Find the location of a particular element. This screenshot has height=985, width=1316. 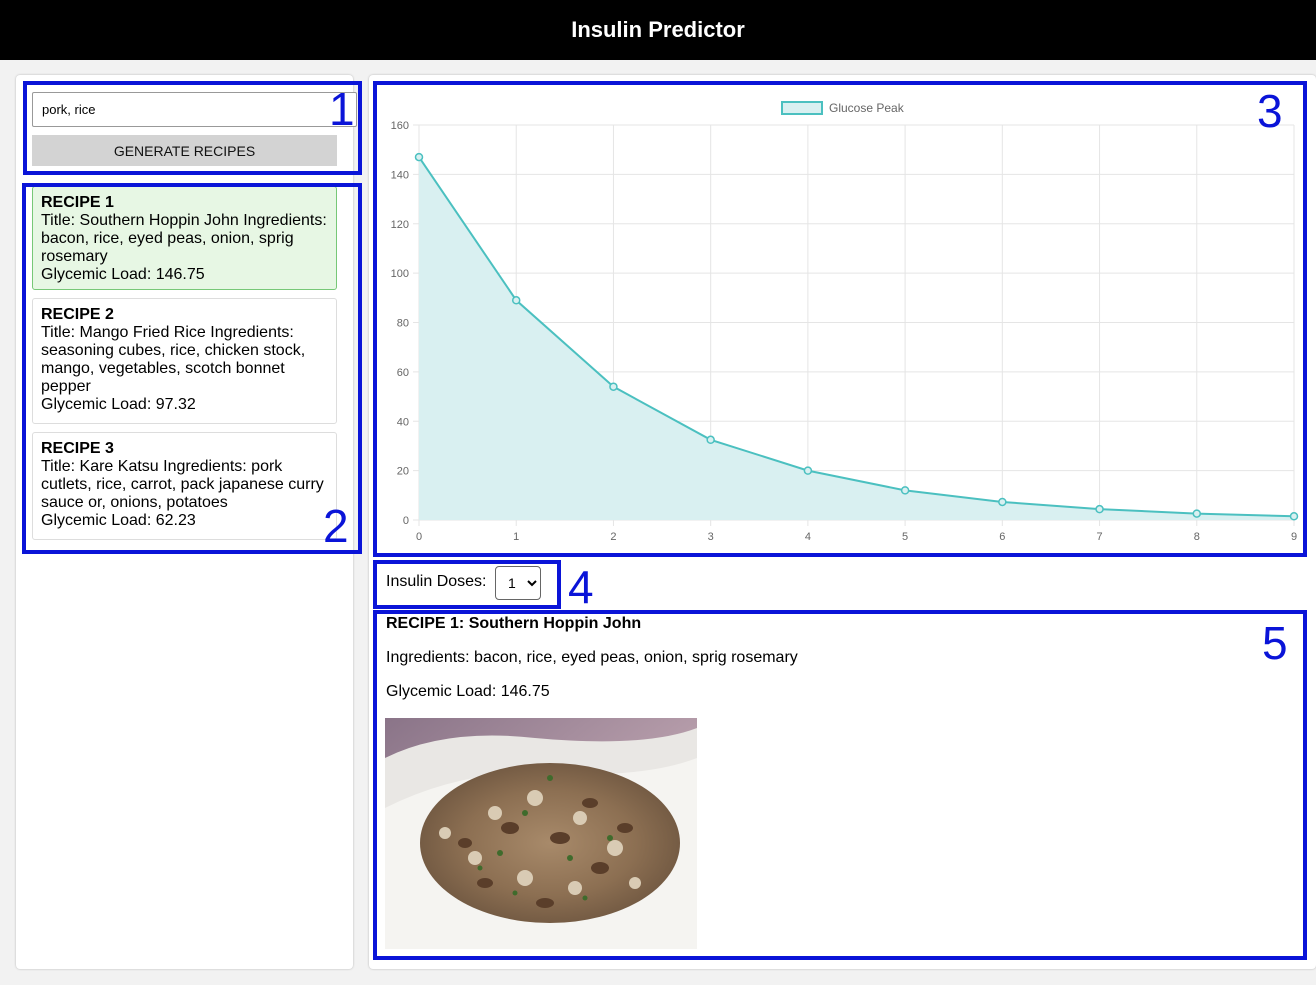

legend-label: Glucose Peak is located at coordinates (867, 108).